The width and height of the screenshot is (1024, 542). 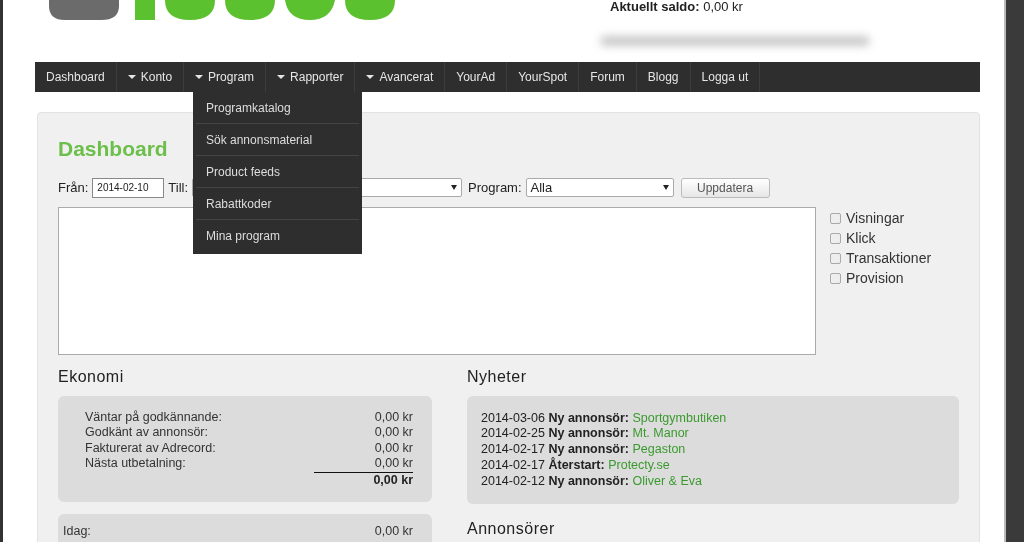 What do you see at coordinates (91, 376) in the screenshot?
I see `section-heading: Ekonomi` at bounding box center [91, 376].